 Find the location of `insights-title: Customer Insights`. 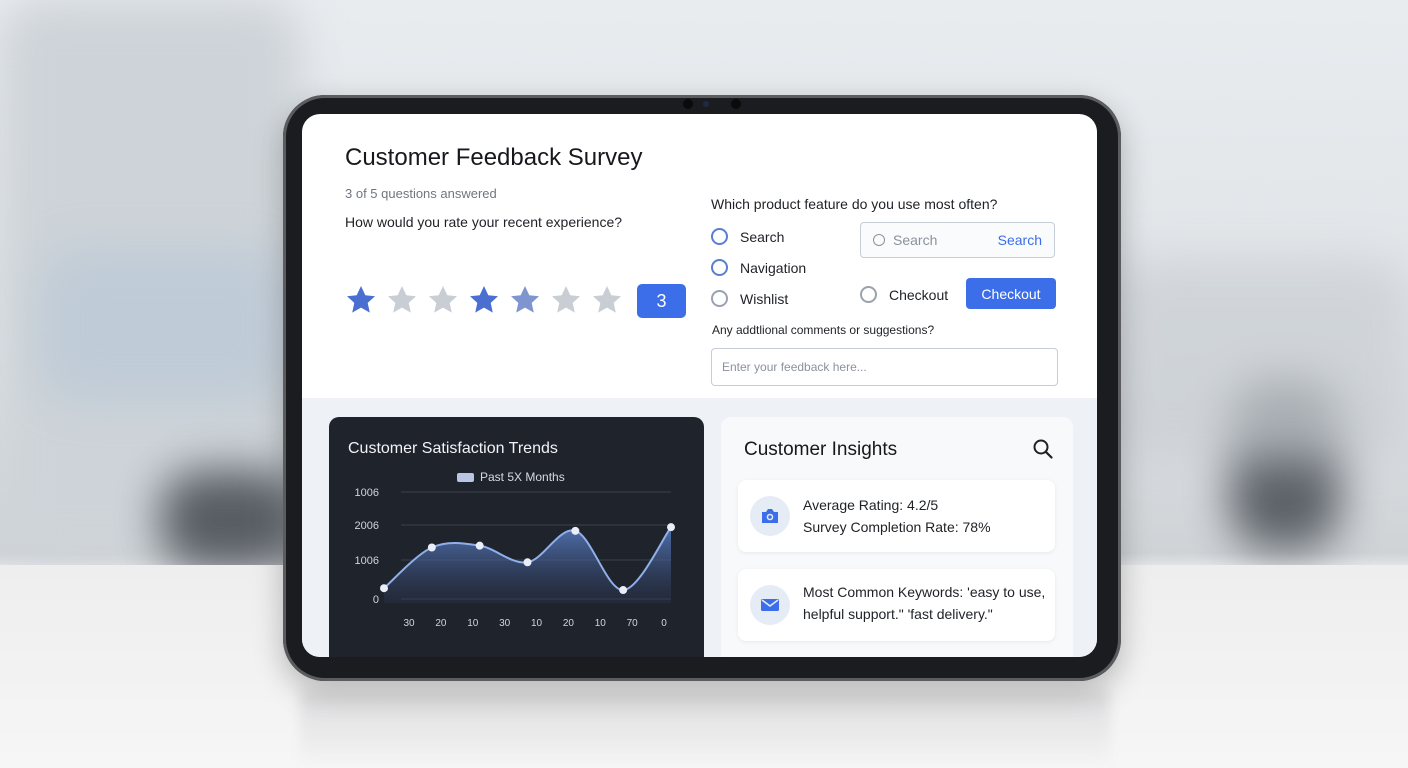

insights-title: Customer Insights is located at coordinates (821, 449).